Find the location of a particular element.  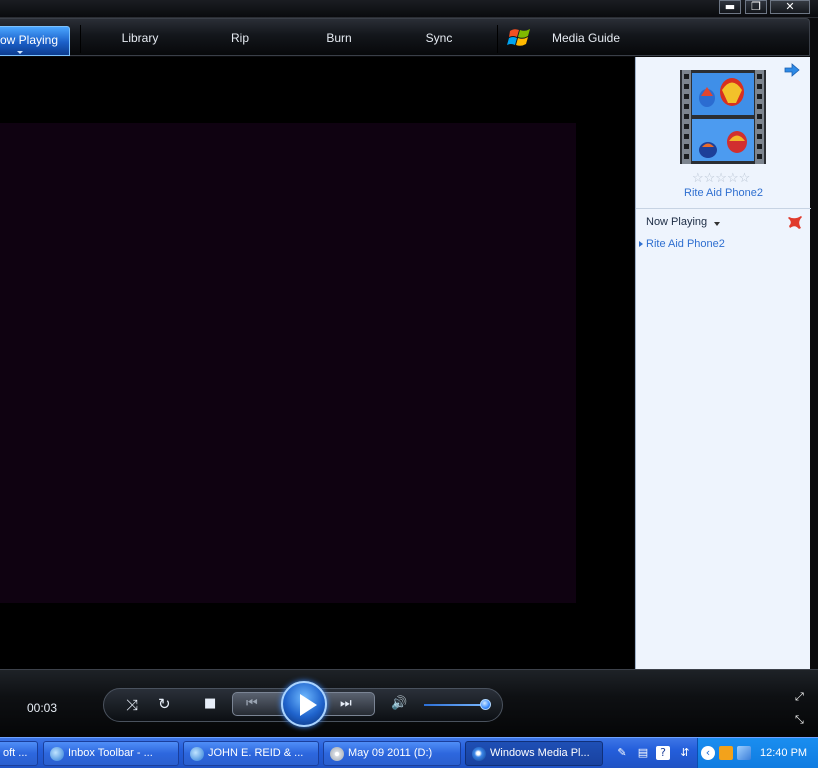

shuffle-icon: ⤨ is located at coordinates (132, 705).